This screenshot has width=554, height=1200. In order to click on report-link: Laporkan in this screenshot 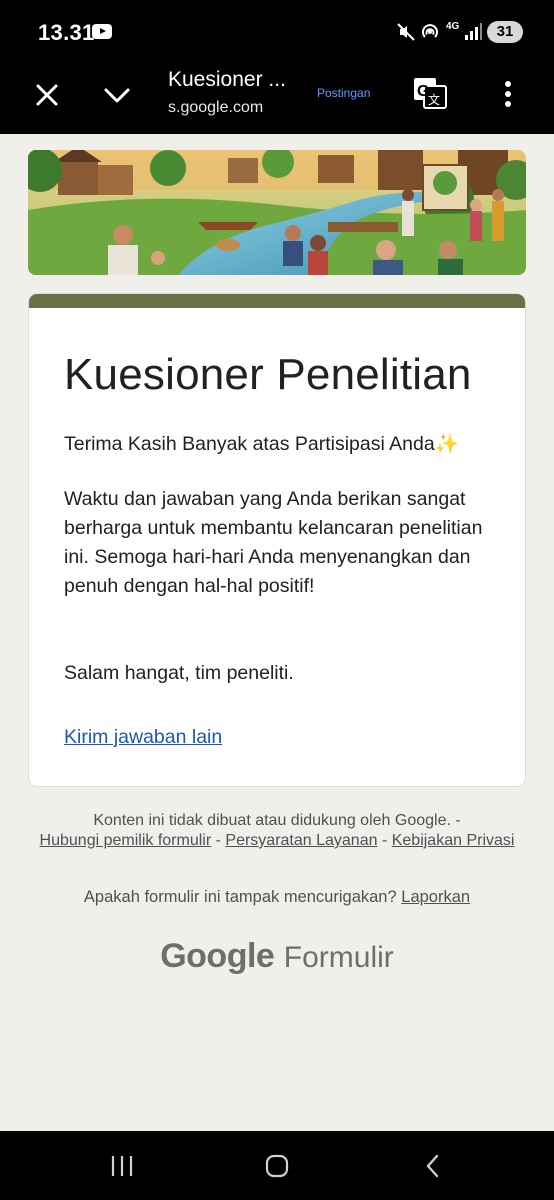, I will do `click(435, 897)`.